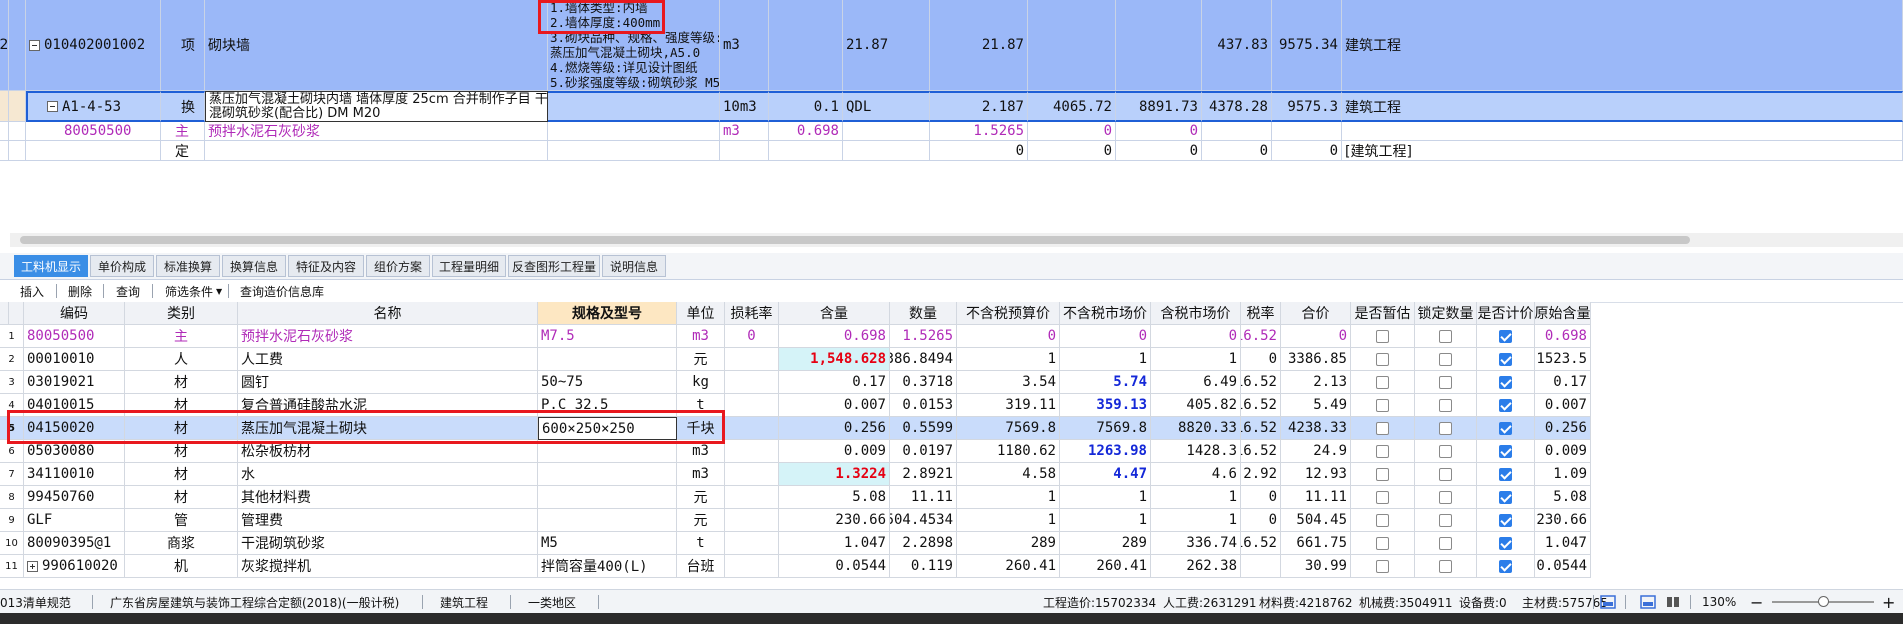  I want to click on layout-icon, so click(1608, 602).